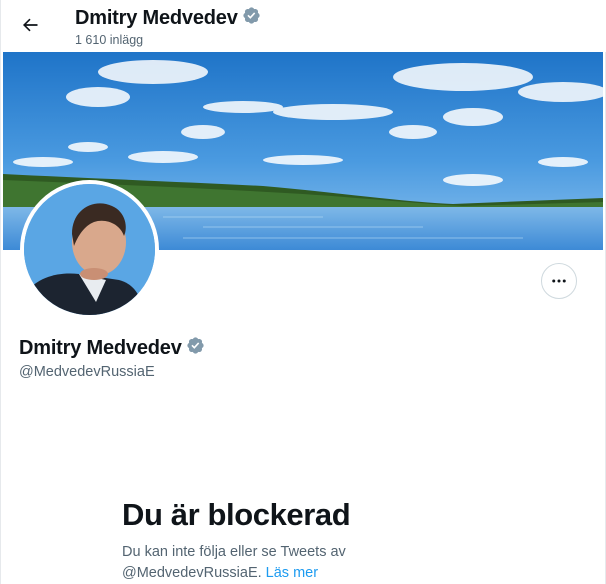 Image resolution: width=606 pixels, height=584 pixels. What do you see at coordinates (87, 372) in the screenshot?
I see `profile-handle: @MedvedevRussiaE` at bounding box center [87, 372].